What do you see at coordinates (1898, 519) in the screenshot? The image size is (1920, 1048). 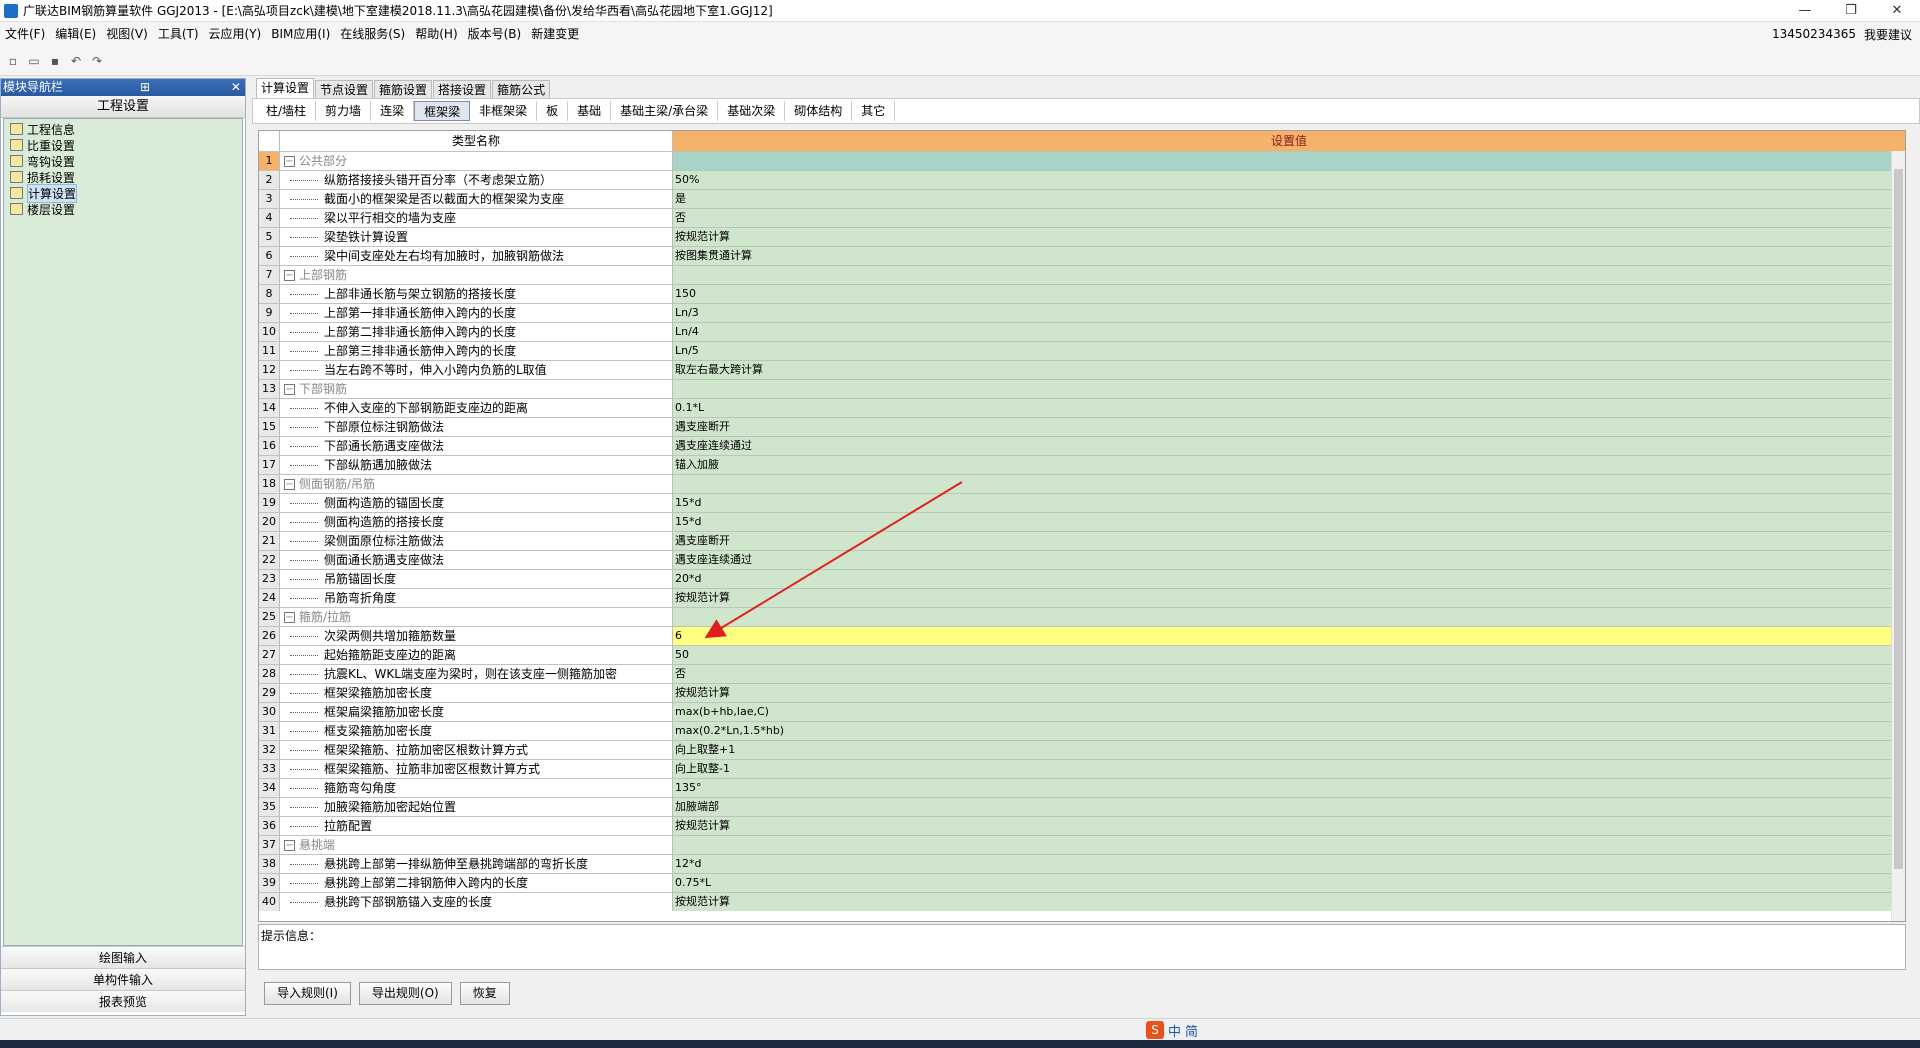 I see `scroll-thumb` at bounding box center [1898, 519].